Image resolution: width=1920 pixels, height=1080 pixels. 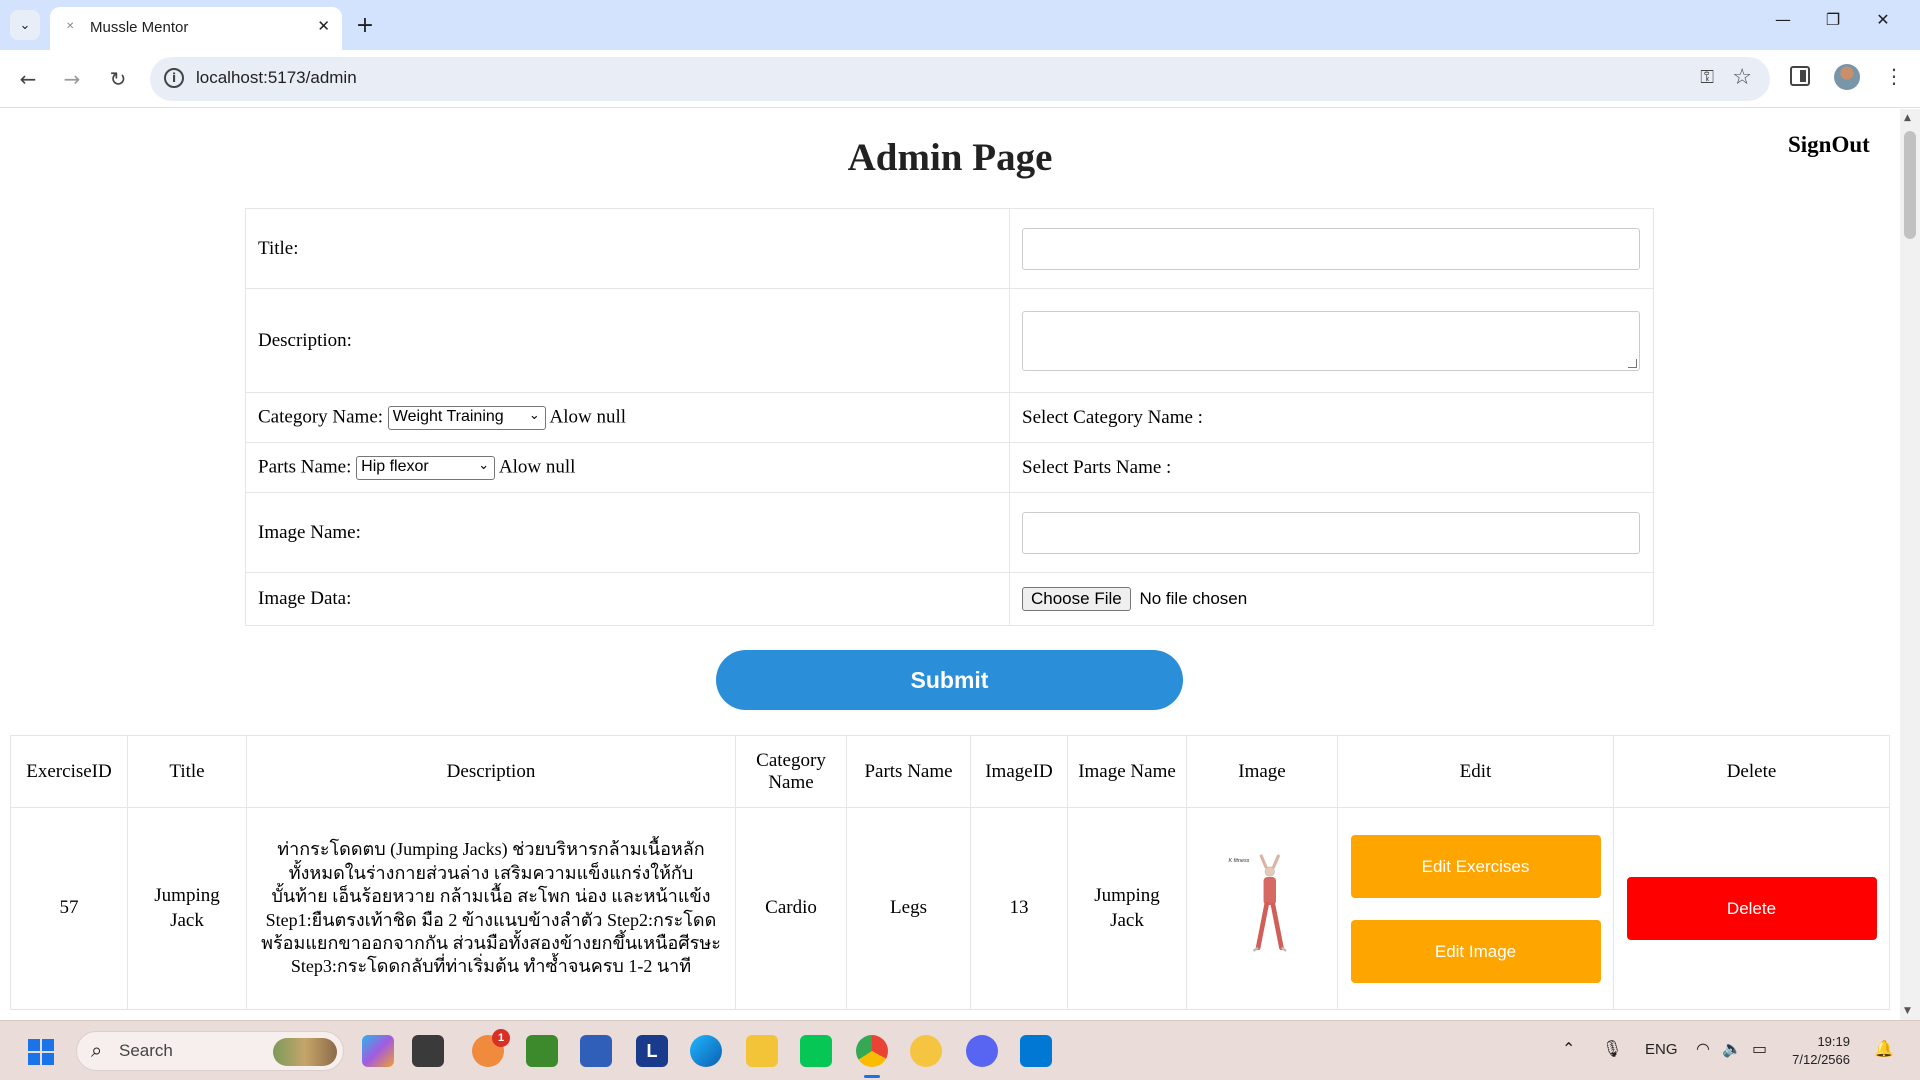 What do you see at coordinates (1703, 1048) in the screenshot?
I see `wifi-icon: ◠` at bounding box center [1703, 1048].